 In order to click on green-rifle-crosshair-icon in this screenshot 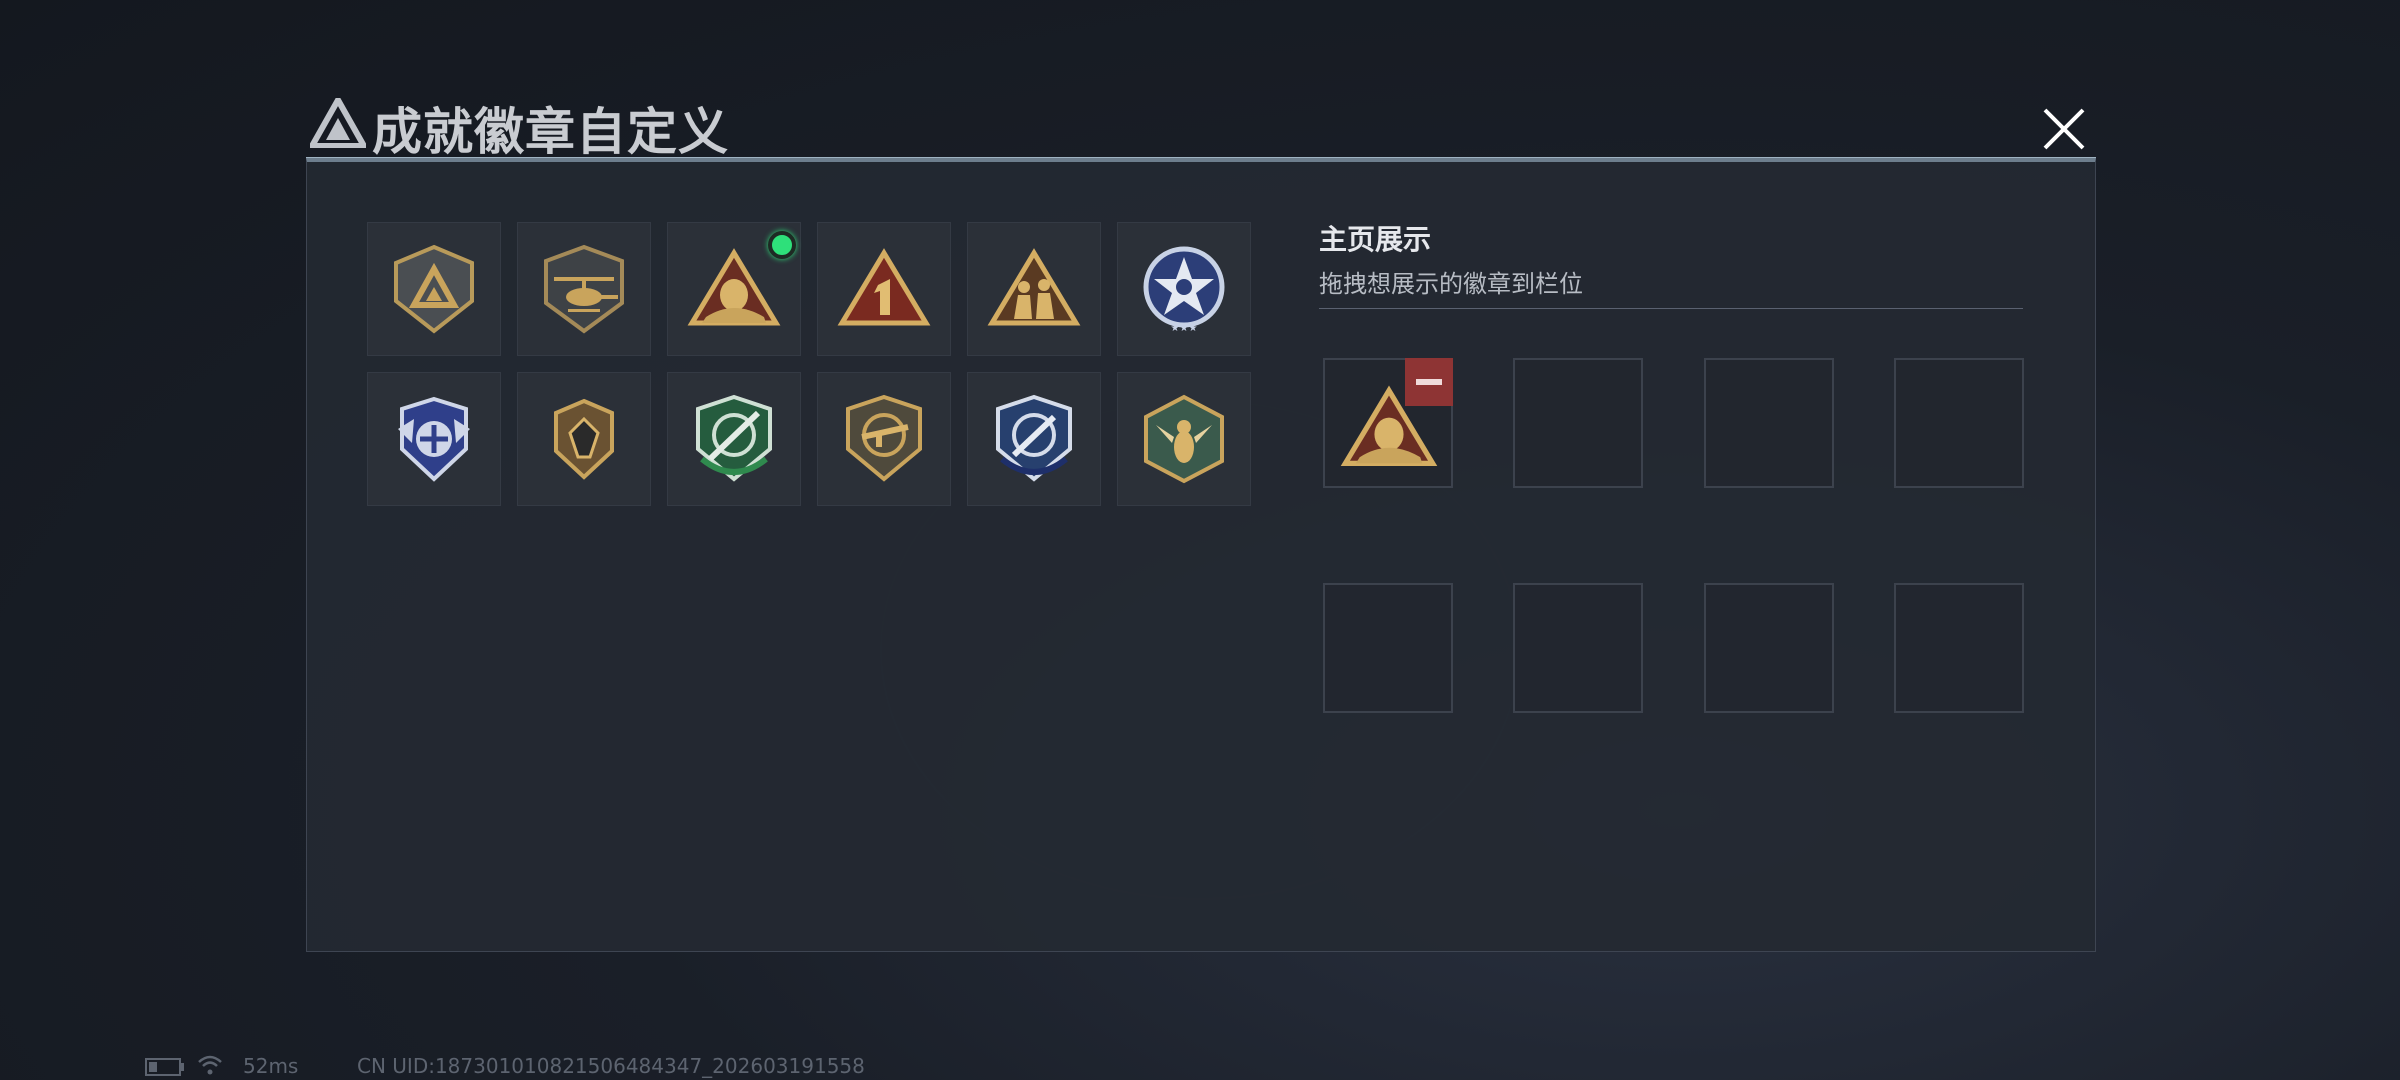, I will do `click(734, 438)`.